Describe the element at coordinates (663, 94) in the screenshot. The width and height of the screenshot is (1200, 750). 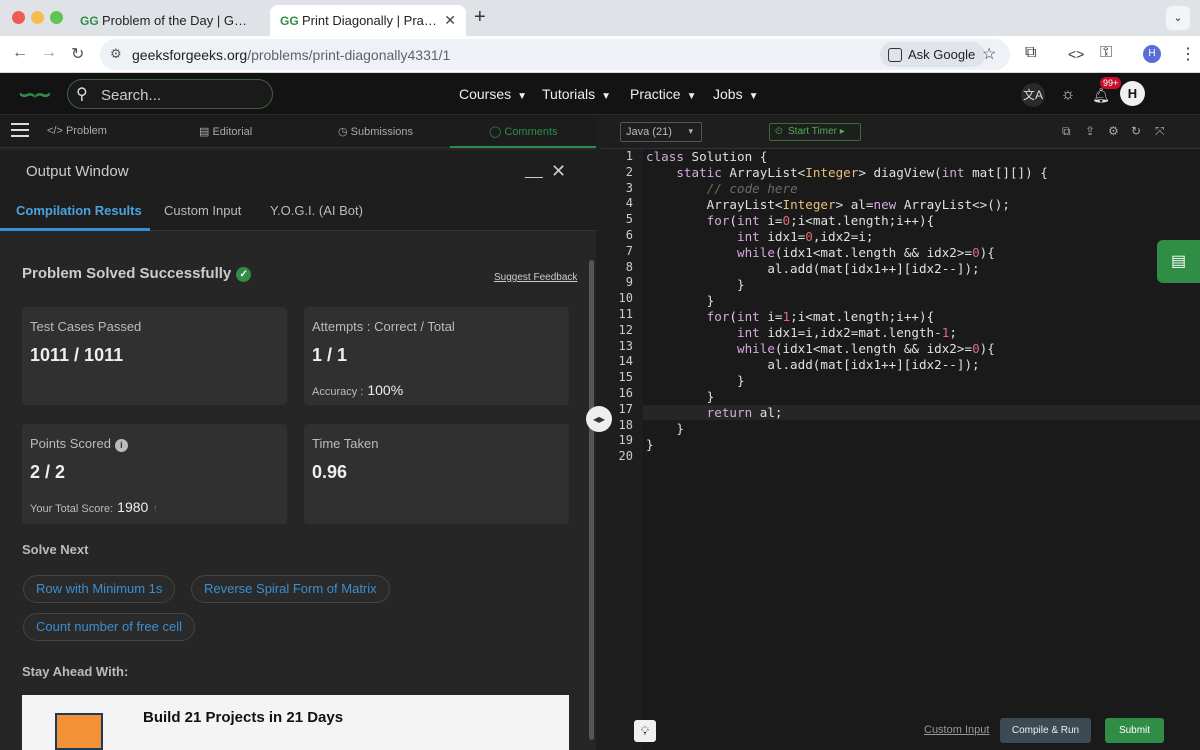
I see `menu-practice: Practice ▼` at that location.